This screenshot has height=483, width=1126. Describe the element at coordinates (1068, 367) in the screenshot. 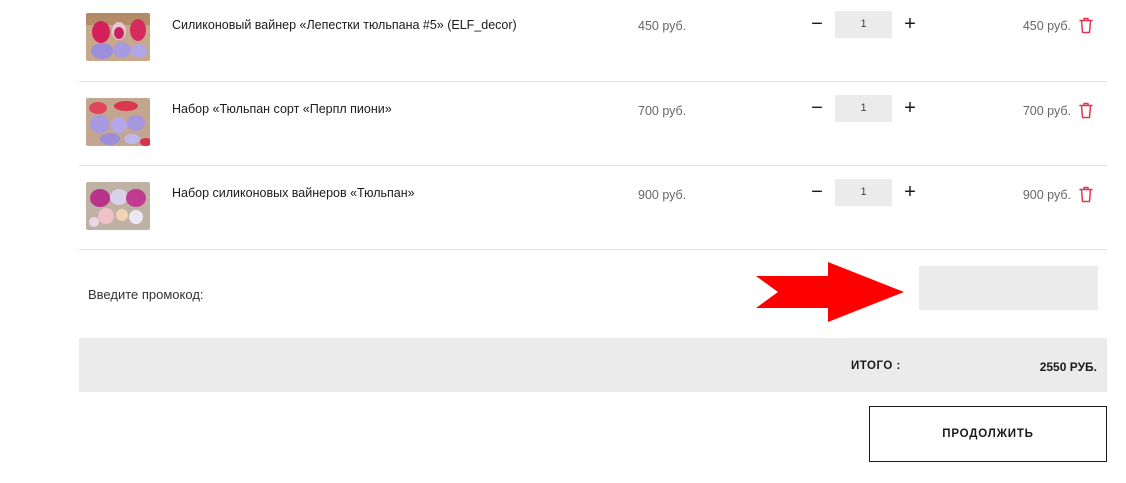

I see `total-value: 2550 РУБ.` at that location.